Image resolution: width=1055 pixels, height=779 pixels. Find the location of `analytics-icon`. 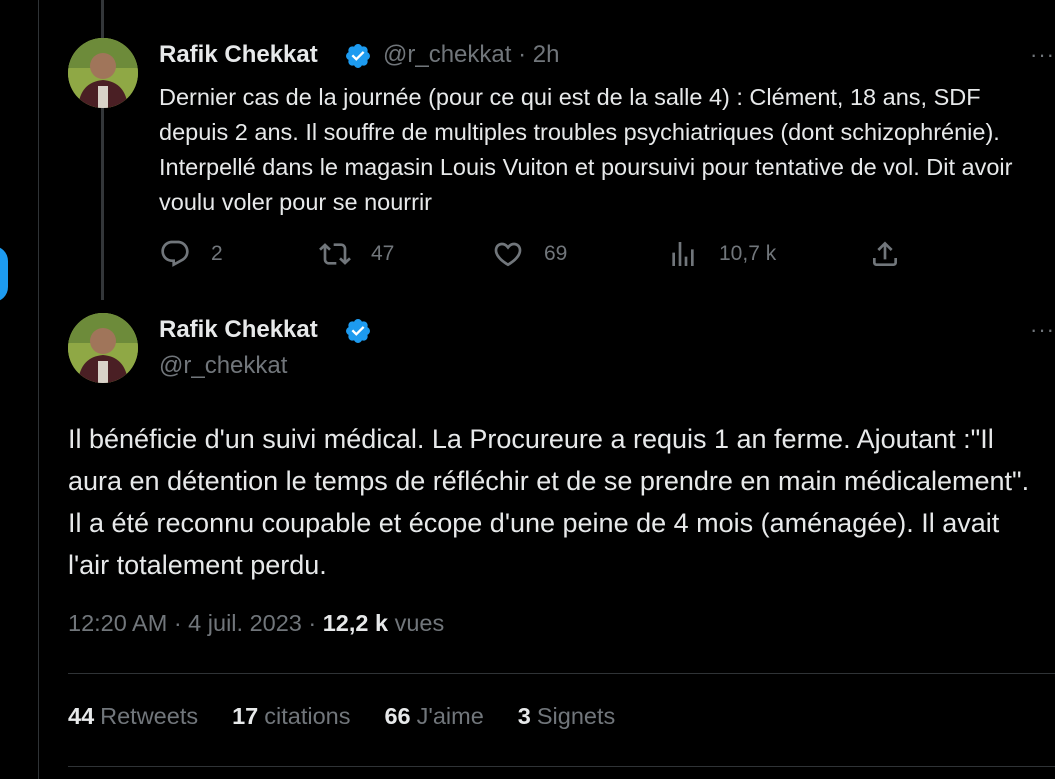

analytics-icon is located at coordinates (683, 254).